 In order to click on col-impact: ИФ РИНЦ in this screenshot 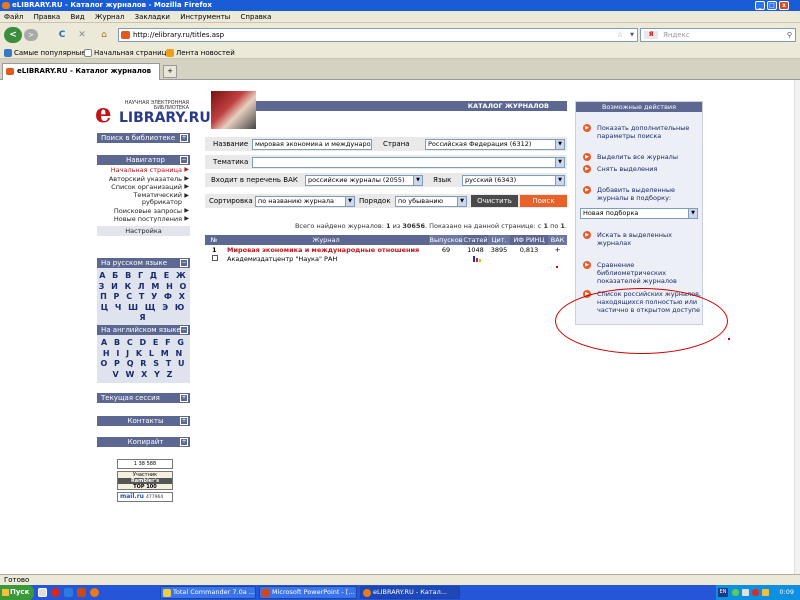, I will do `click(529, 240)`.